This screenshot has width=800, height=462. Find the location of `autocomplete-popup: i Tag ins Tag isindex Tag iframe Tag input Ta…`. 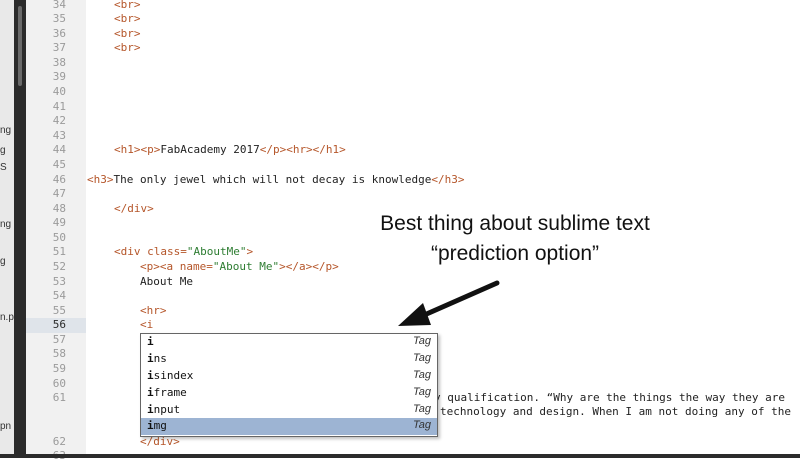

autocomplete-popup: i Tag ins Tag isindex Tag iframe Tag input Ta… is located at coordinates (289, 385).